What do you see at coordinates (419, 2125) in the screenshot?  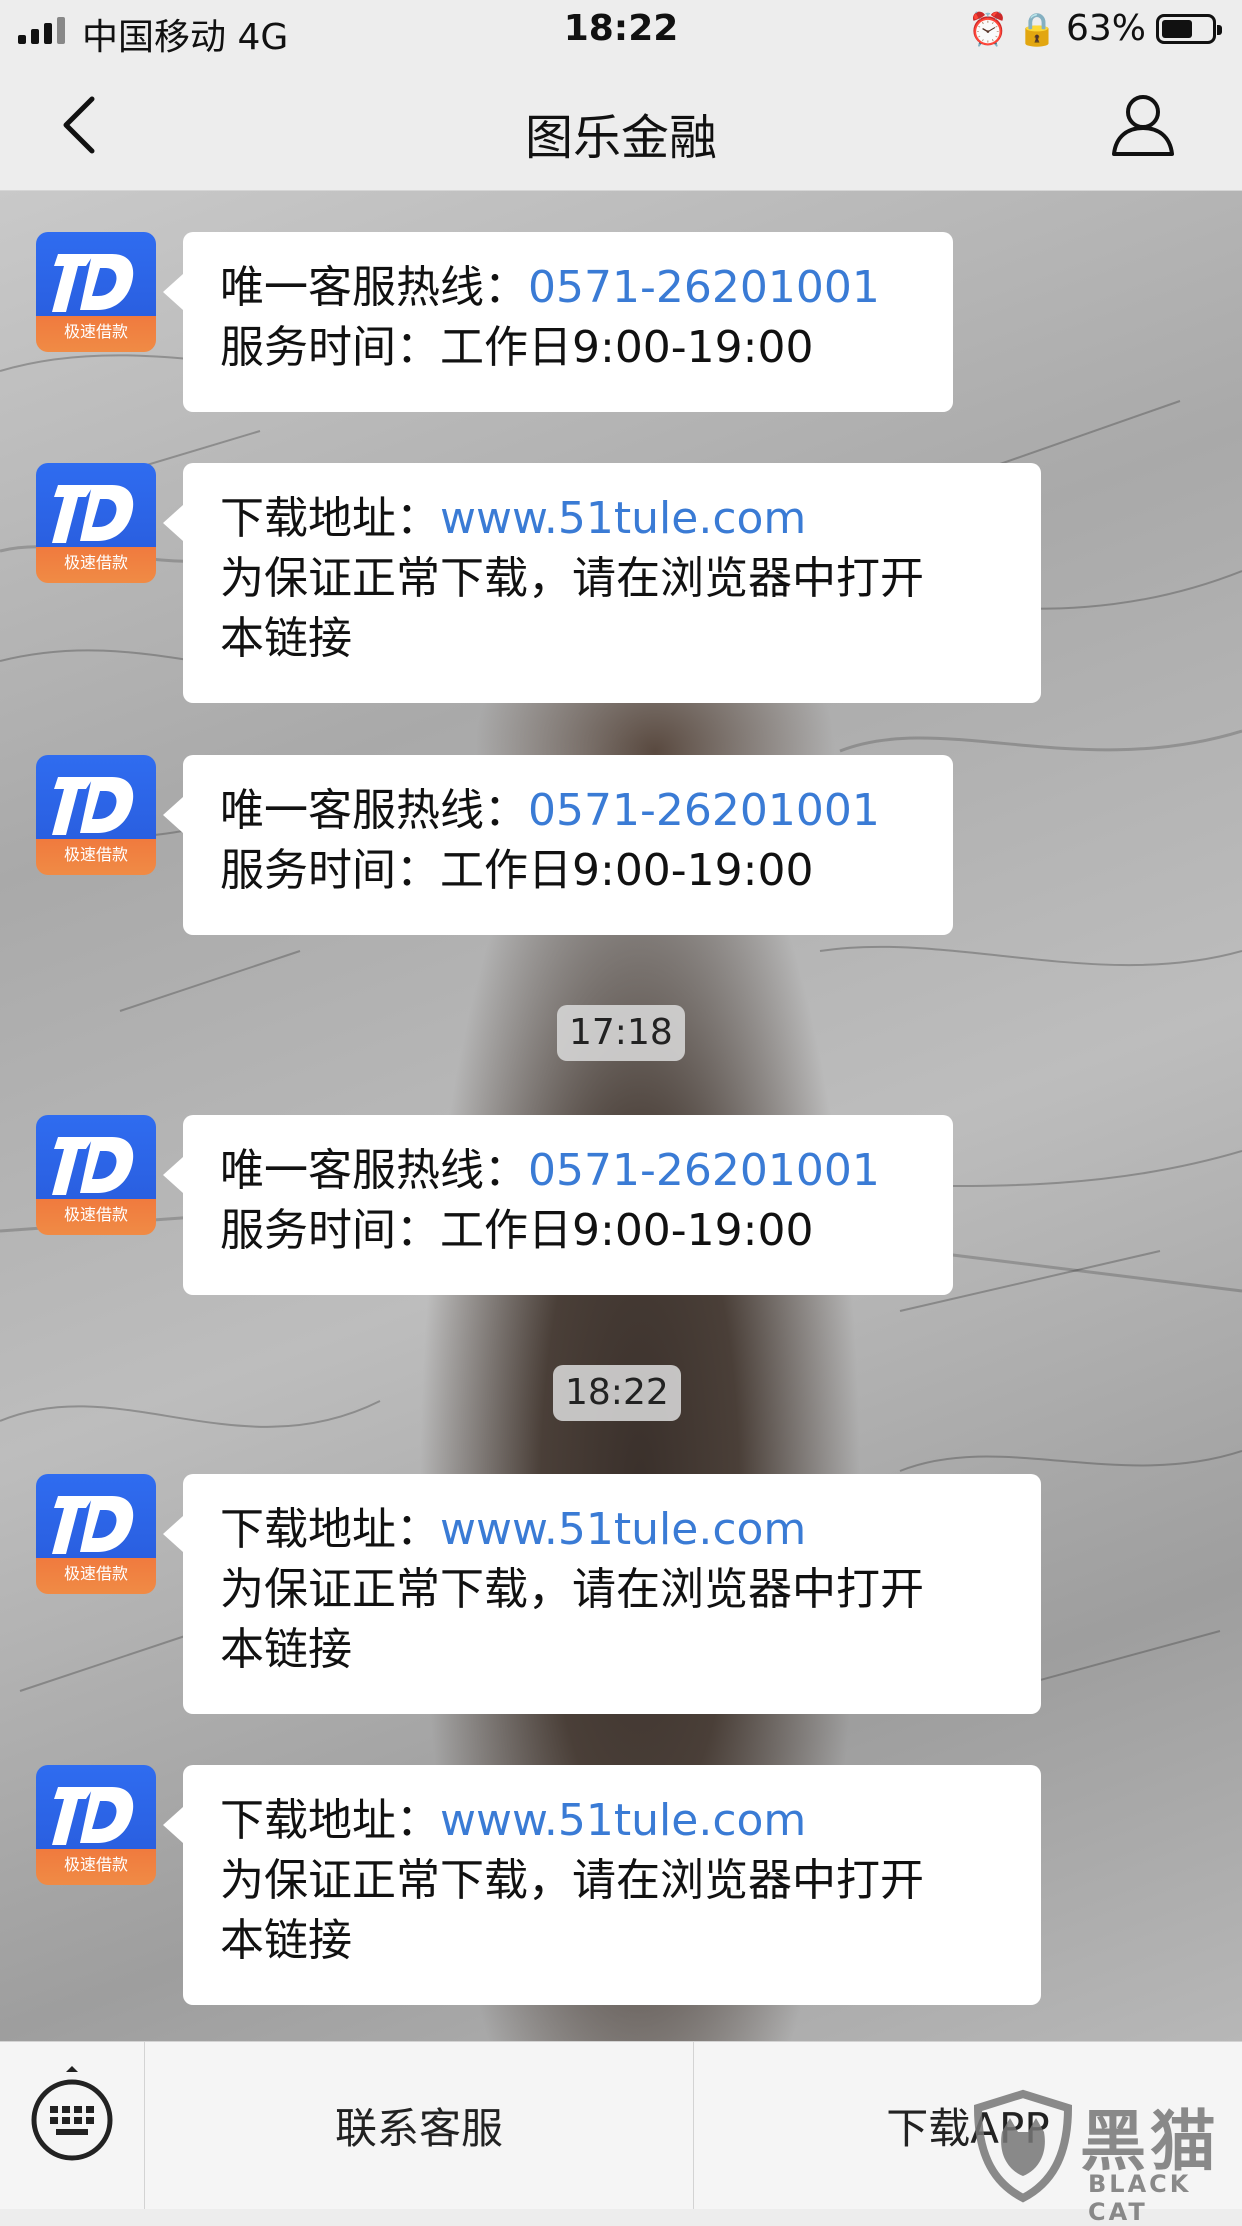 I see `menu-contact-service: 联系客服` at bounding box center [419, 2125].